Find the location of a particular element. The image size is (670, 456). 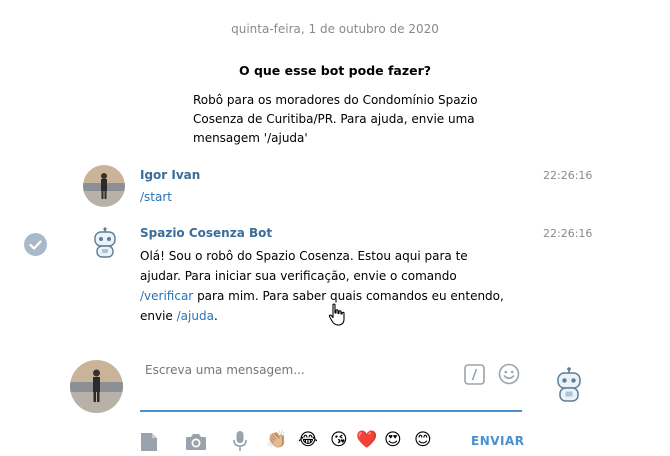

my-avatar is located at coordinates (96, 386).